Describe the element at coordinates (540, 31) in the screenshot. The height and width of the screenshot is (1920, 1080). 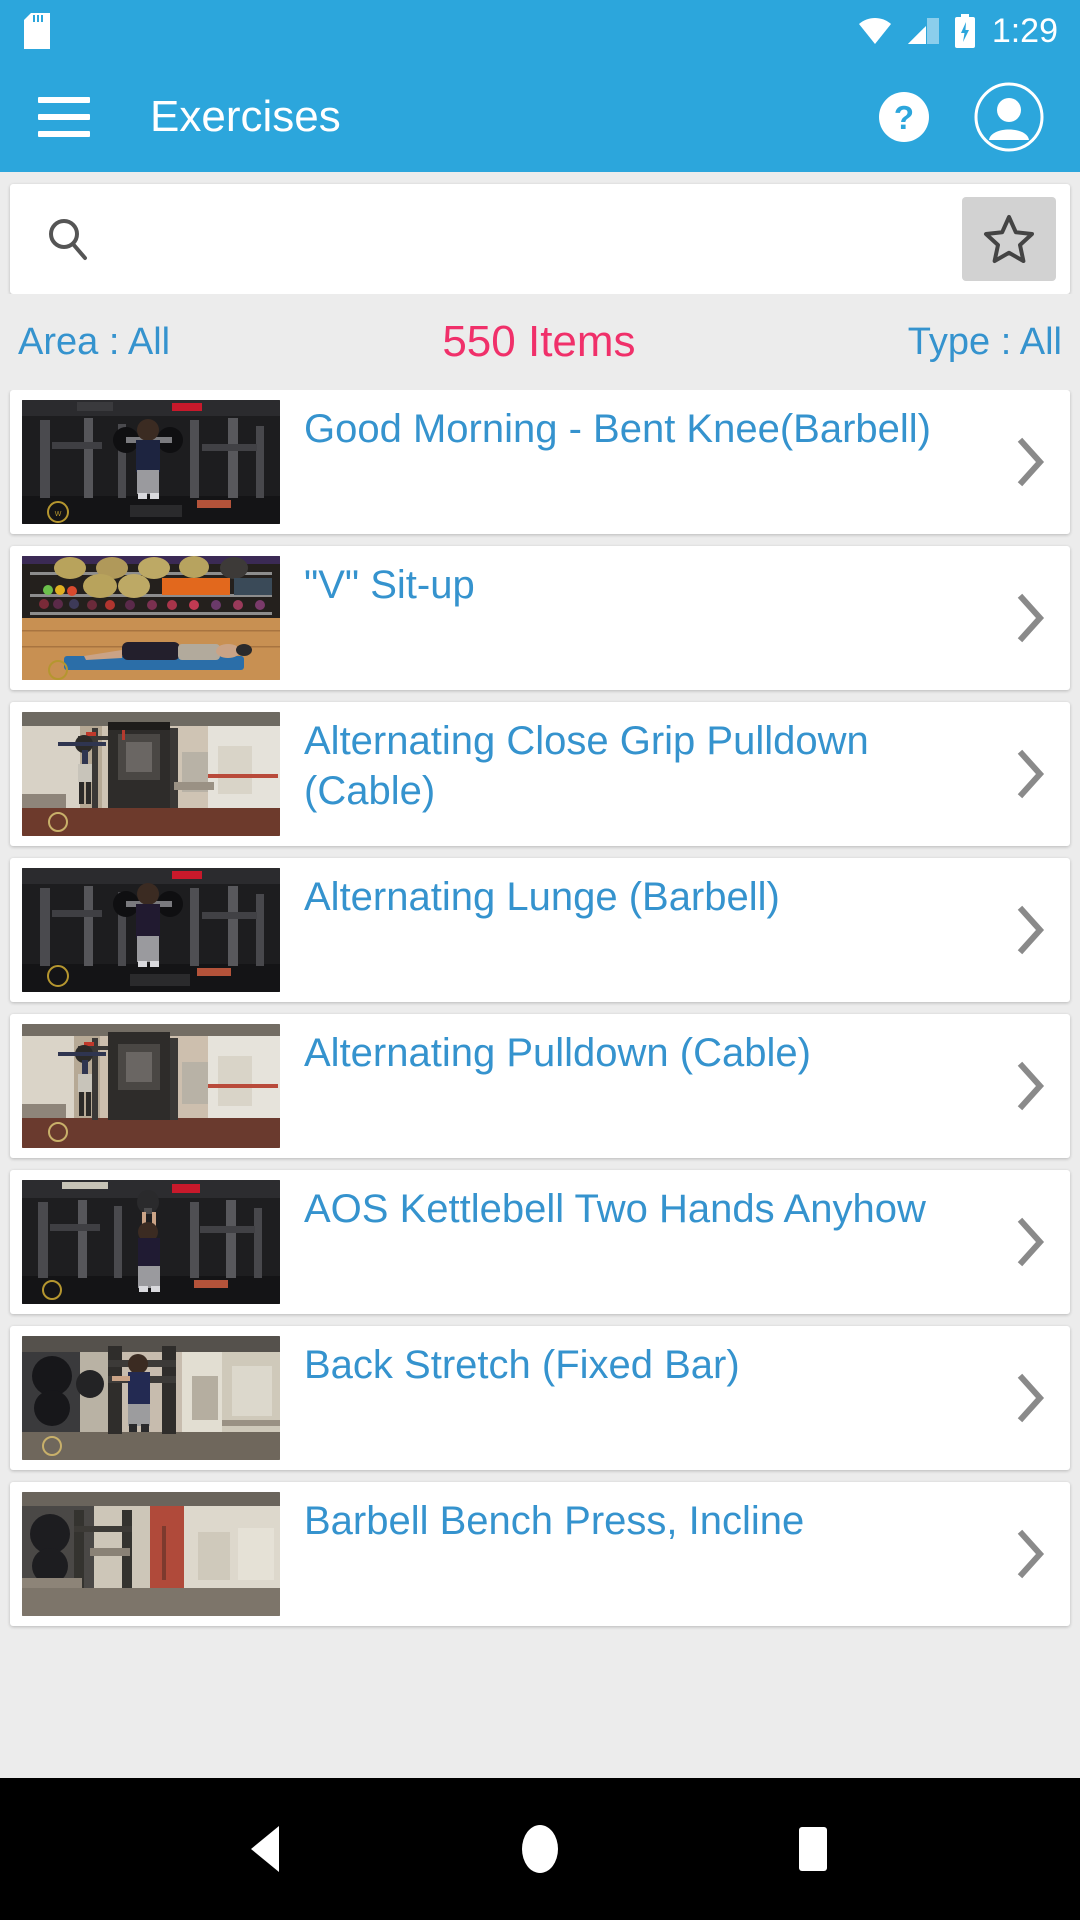
I see `status-bar: 1:29` at that location.